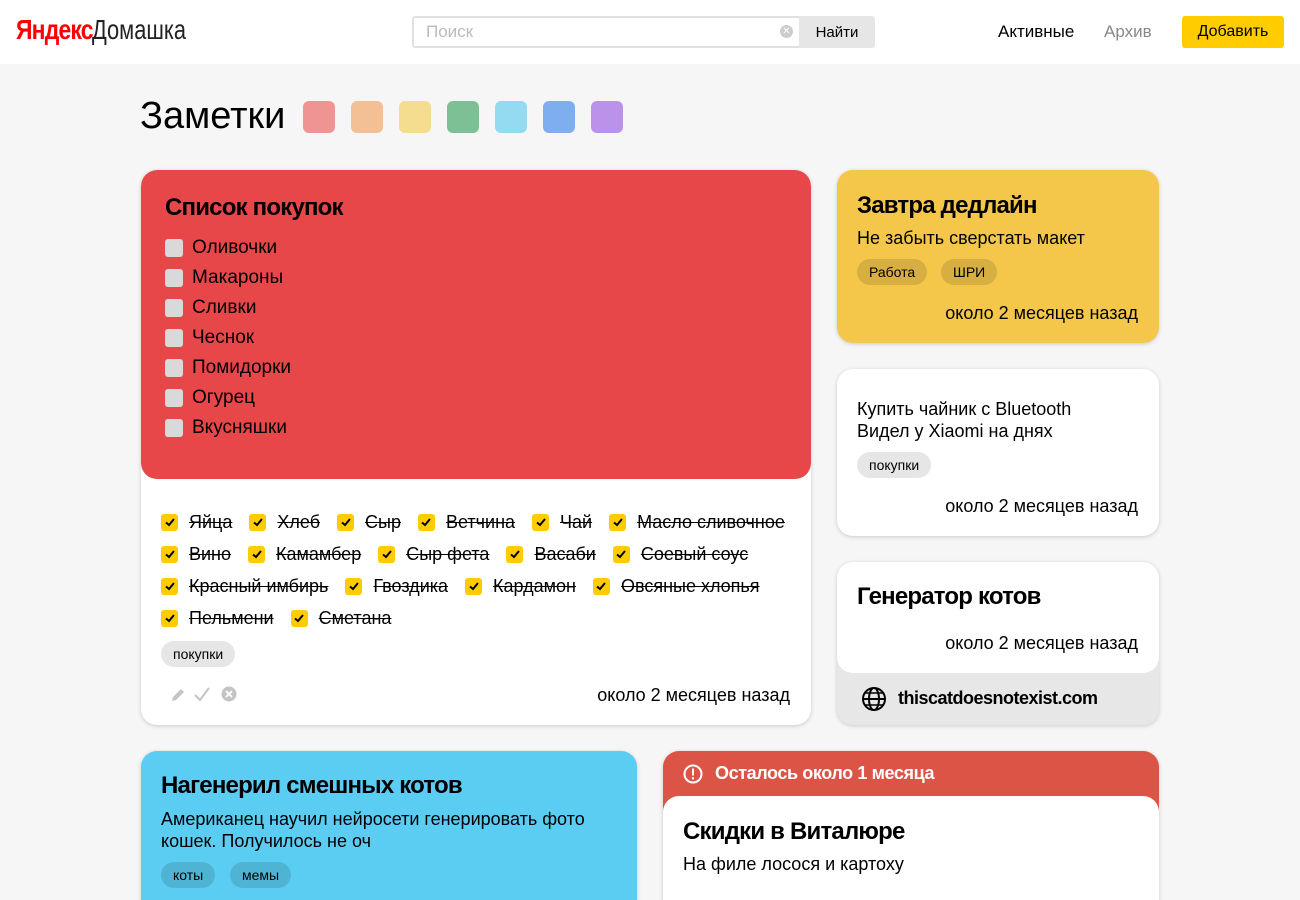 The image size is (1300, 900). Describe the element at coordinates (825, 773) in the screenshot. I see `reminder-text: Осталось около 1 месяца` at that location.